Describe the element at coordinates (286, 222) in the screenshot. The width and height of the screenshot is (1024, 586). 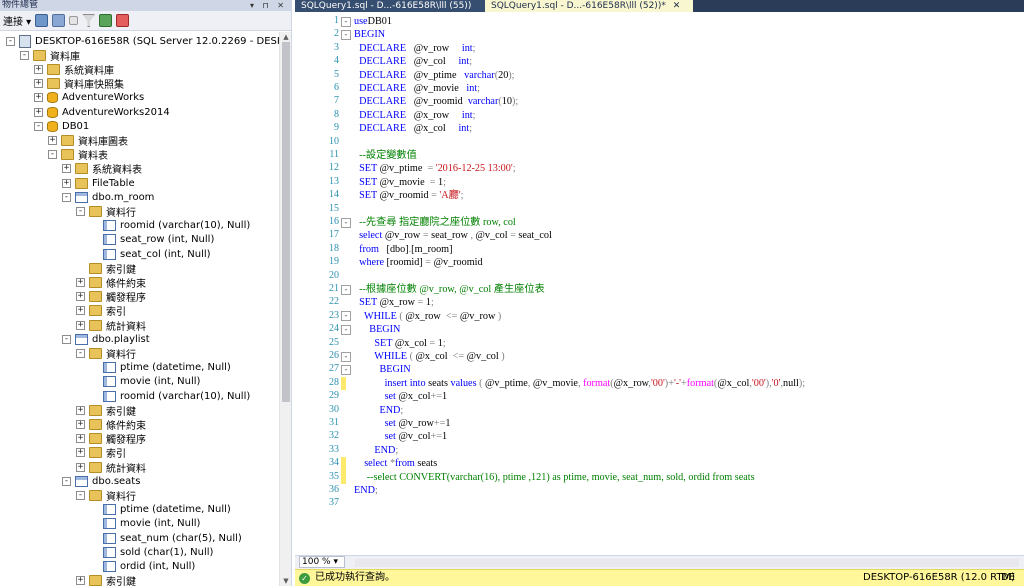
I see `scrollbar-thumb` at that location.